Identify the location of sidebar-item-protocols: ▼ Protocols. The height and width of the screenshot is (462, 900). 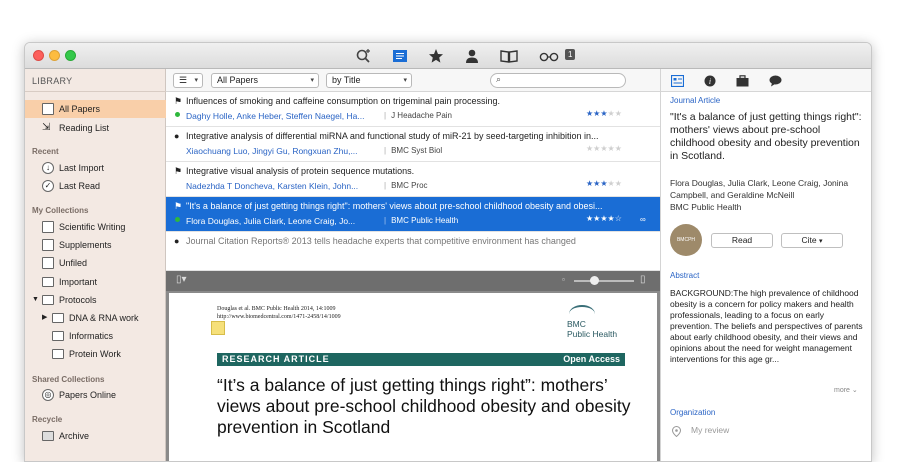
(95, 300).